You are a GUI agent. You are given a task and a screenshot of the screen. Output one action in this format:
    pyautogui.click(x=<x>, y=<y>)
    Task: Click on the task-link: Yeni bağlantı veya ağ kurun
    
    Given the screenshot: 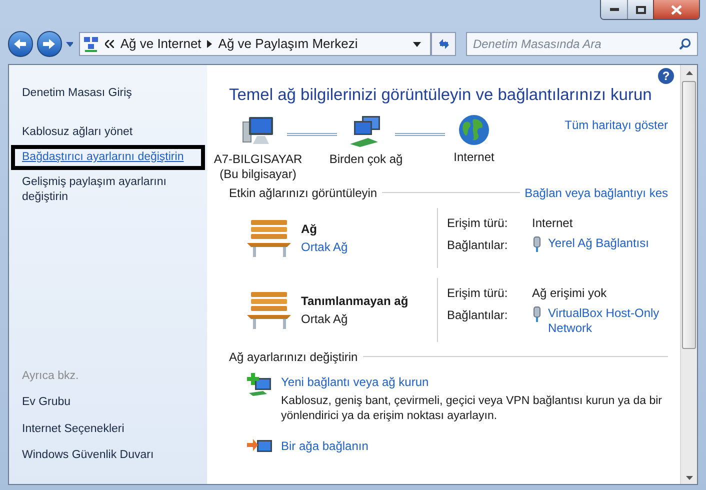 What is the action you would take?
    pyautogui.click(x=486, y=381)
    